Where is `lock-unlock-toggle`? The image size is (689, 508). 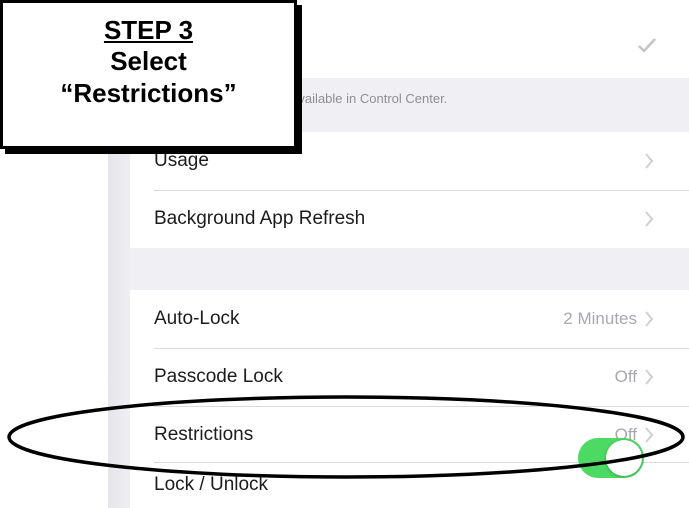 lock-unlock-toggle is located at coordinates (611, 458).